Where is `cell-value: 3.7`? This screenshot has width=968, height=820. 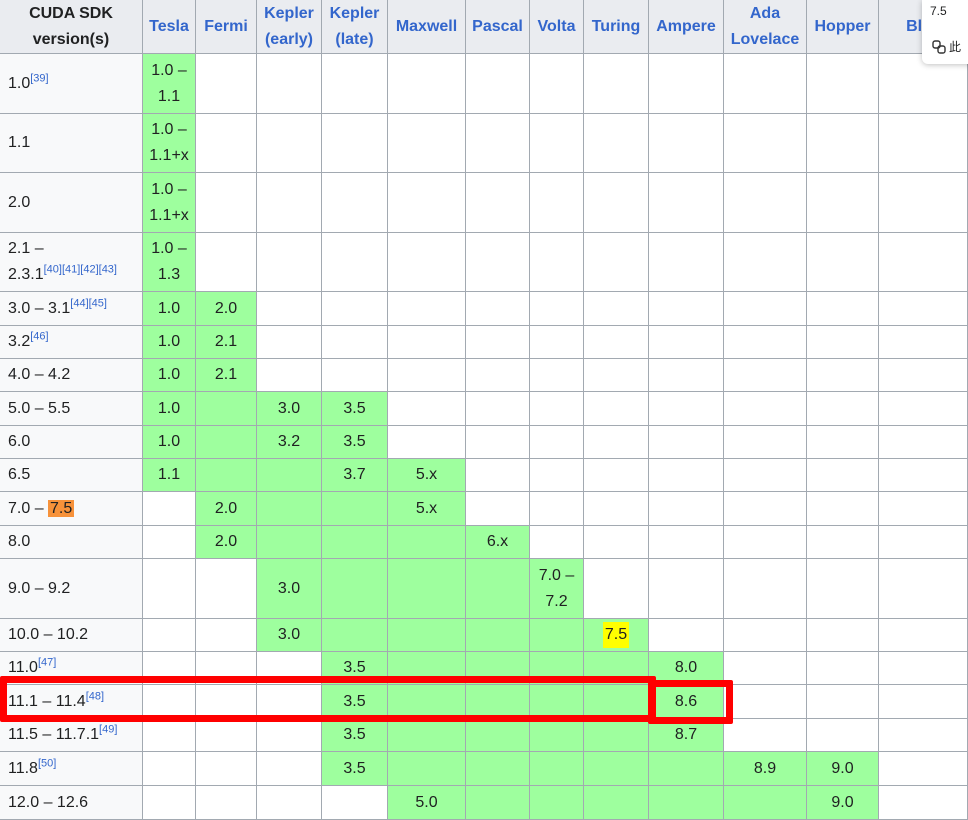
cell-value: 3.7 is located at coordinates (354, 474).